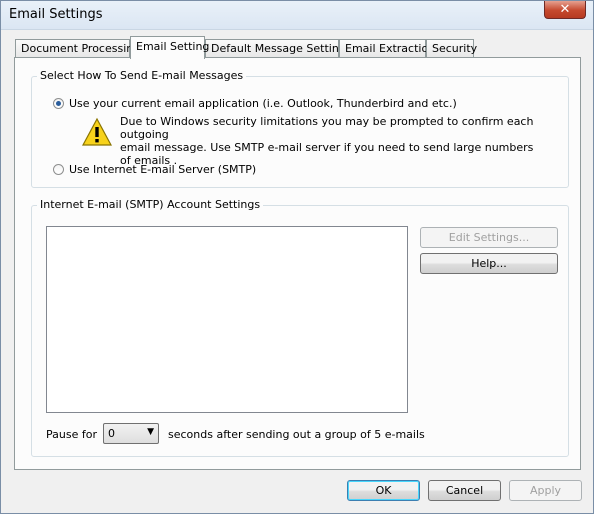  Describe the element at coordinates (390, 48) in the screenshot. I see `tab-label: Email Extraction` at that location.